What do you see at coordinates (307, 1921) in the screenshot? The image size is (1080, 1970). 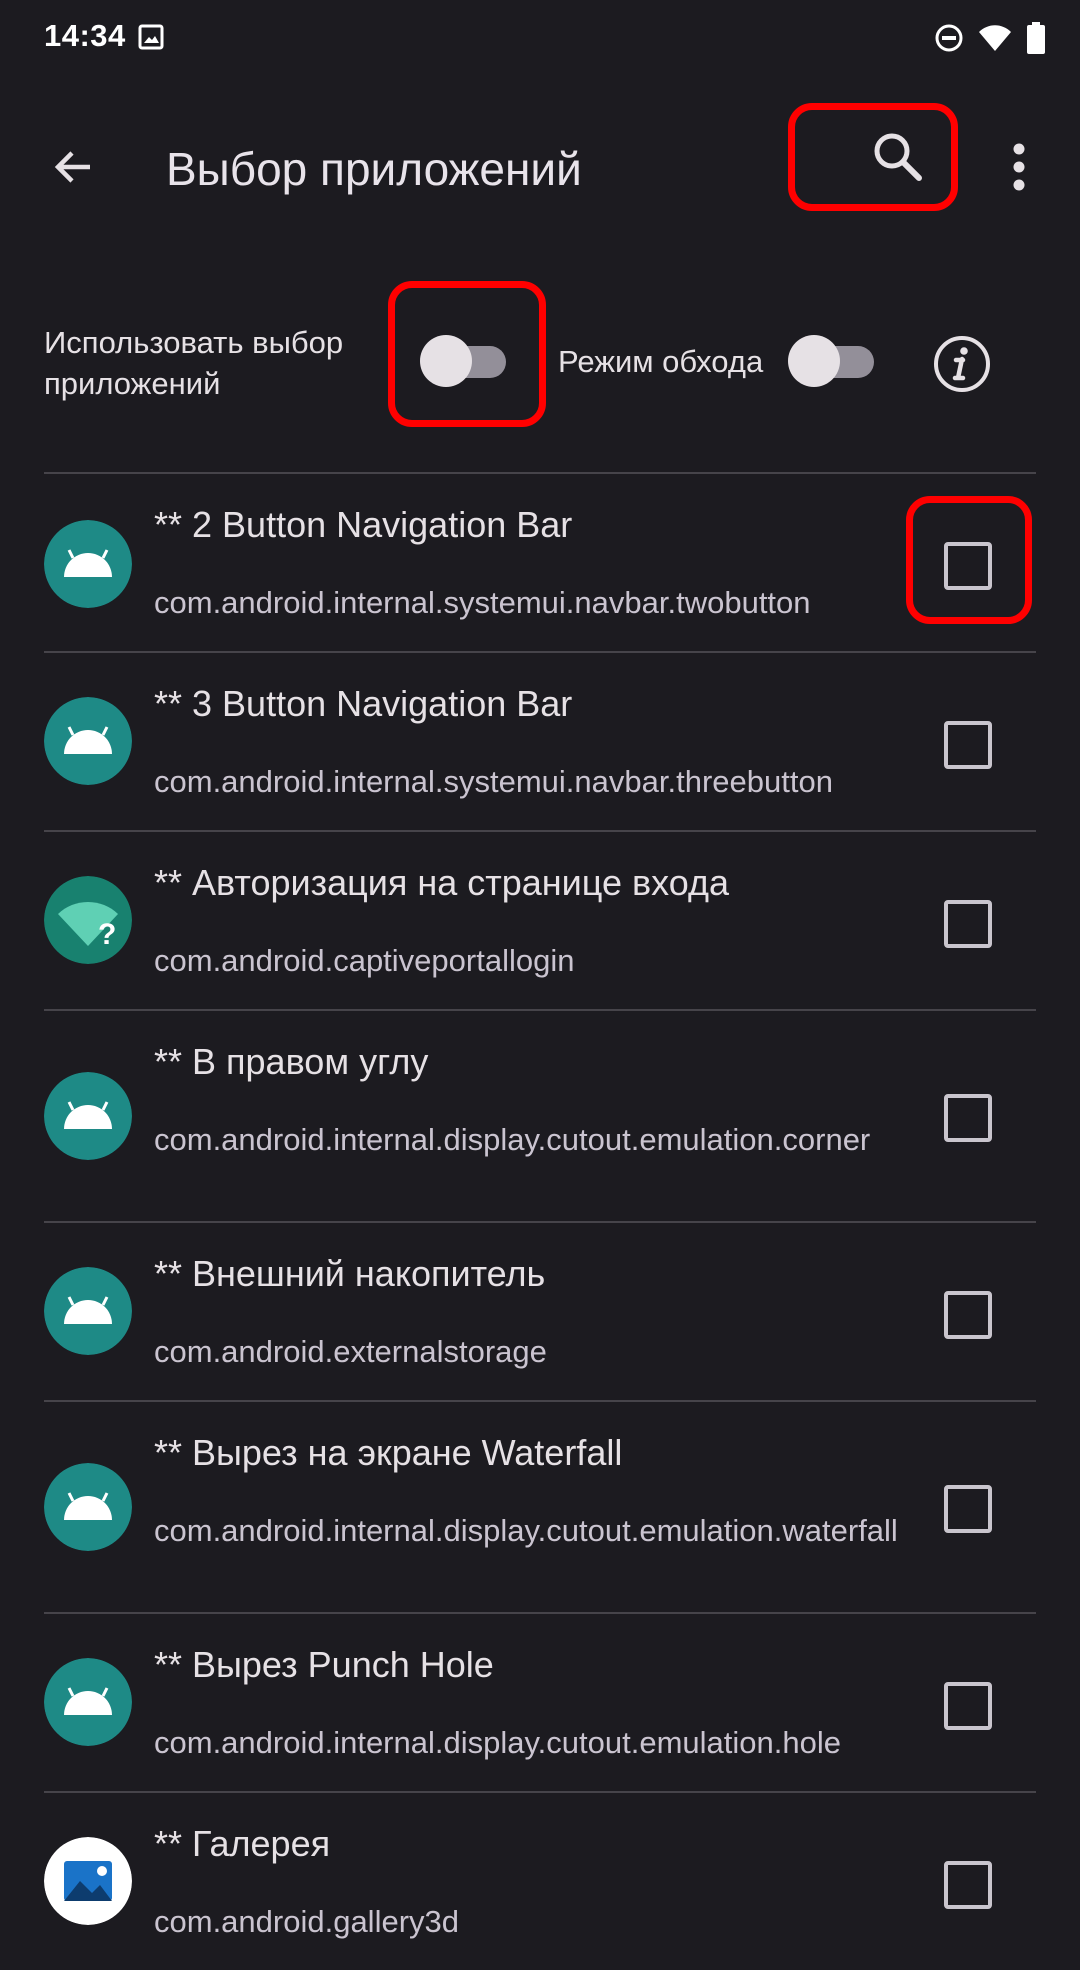 I see `app-package: com.android.gallery3d` at bounding box center [307, 1921].